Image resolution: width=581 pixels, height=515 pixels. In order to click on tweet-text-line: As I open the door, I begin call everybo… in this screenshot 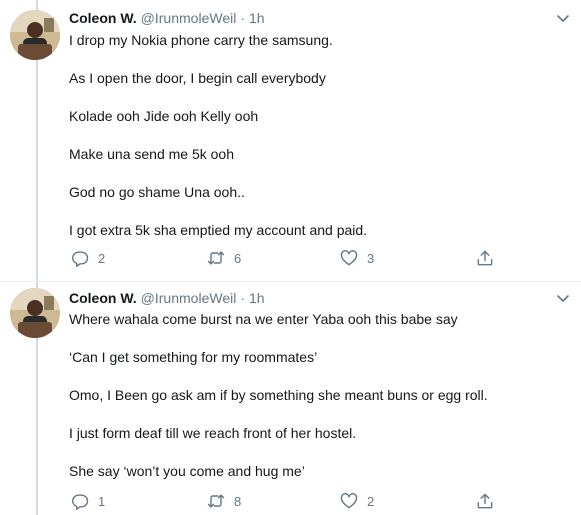, I will do `click(197, 78)`.